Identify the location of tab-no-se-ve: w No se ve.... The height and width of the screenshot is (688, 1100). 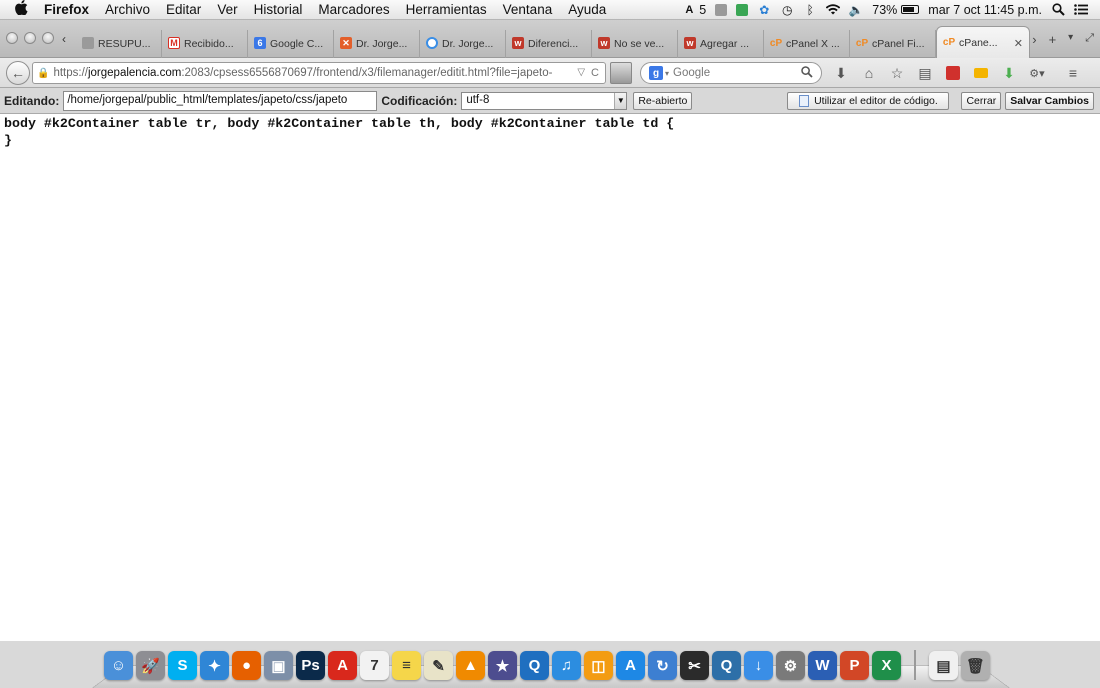
(635, 44).